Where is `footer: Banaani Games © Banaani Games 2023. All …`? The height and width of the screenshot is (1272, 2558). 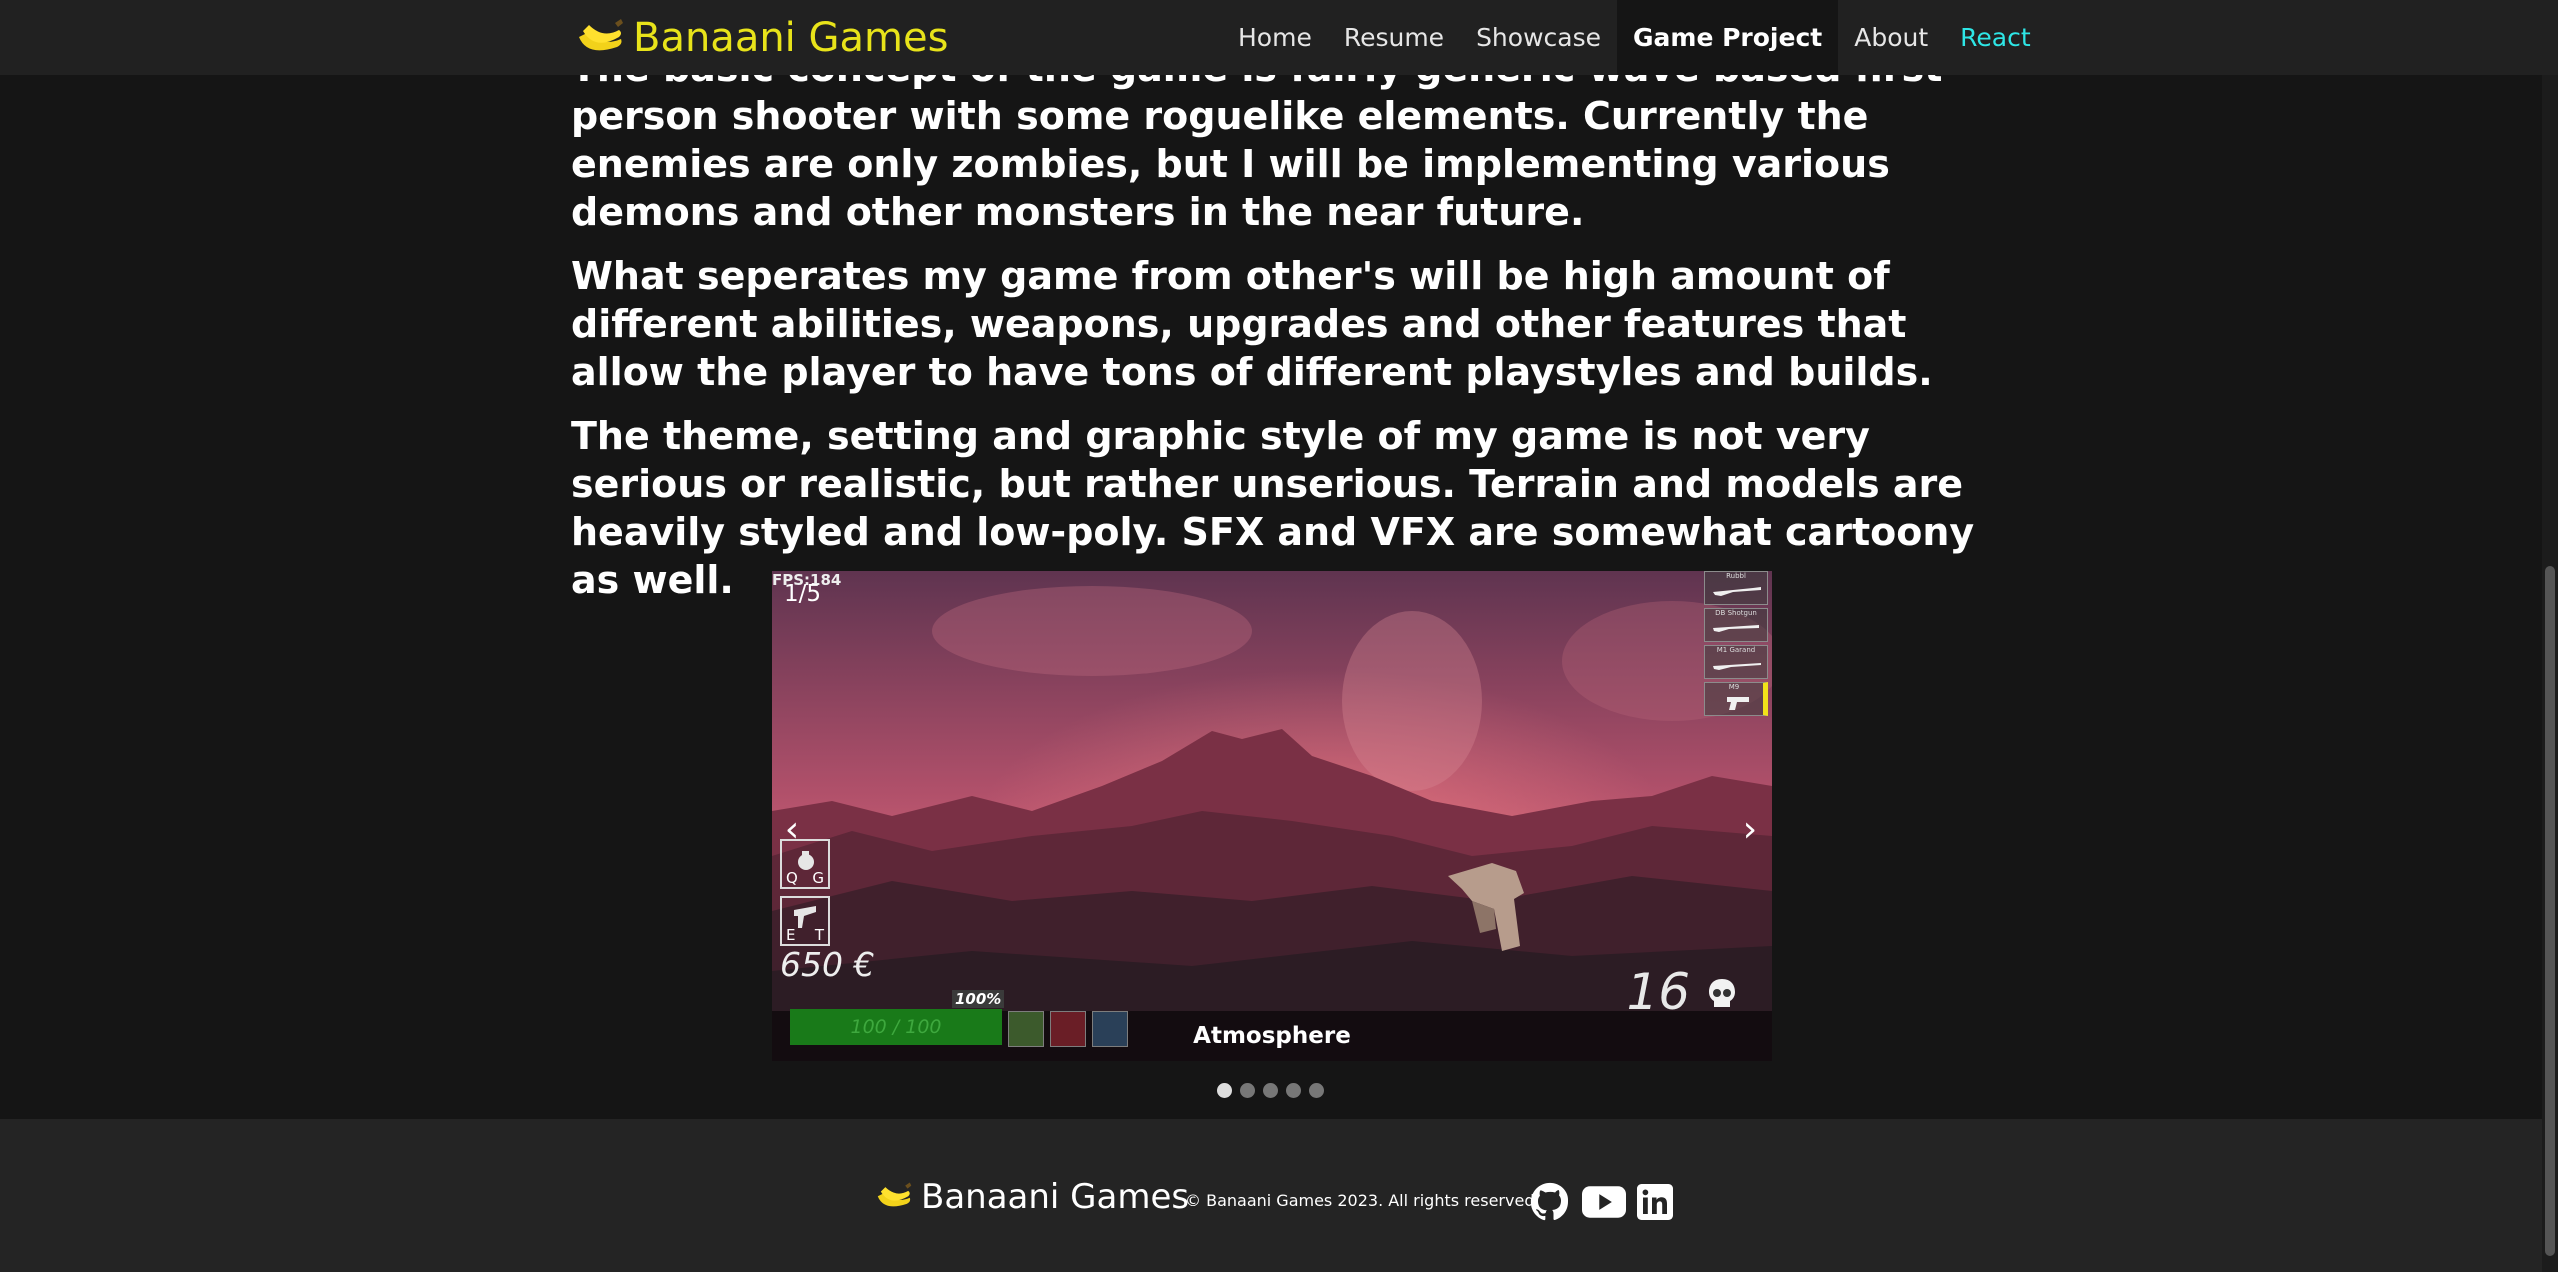 footer: Banaani Games © Banaani Games 2023. All … is located at coordinates (1279, 1195).